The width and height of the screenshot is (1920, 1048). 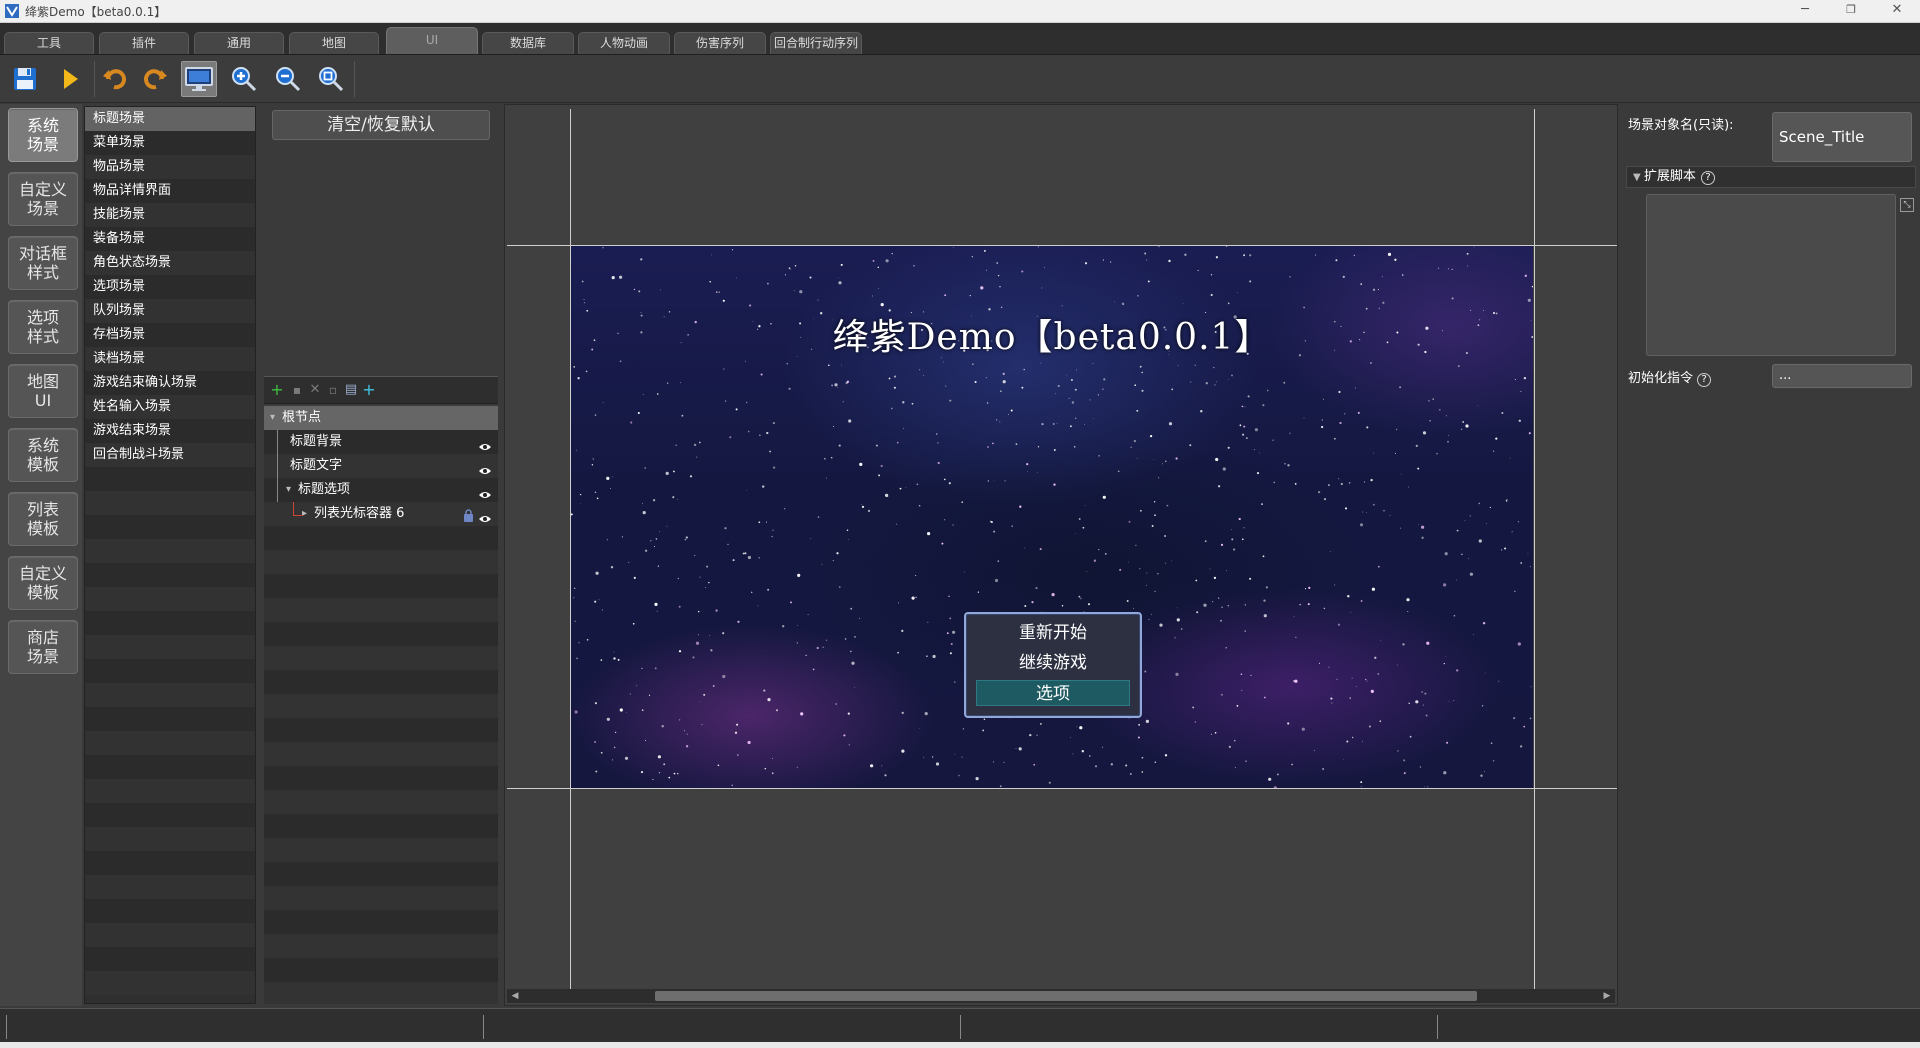 What do you see at coordinates (277, 490) in the screenshot?
I see `tree-branch-line` at bounding box center [277, 490].